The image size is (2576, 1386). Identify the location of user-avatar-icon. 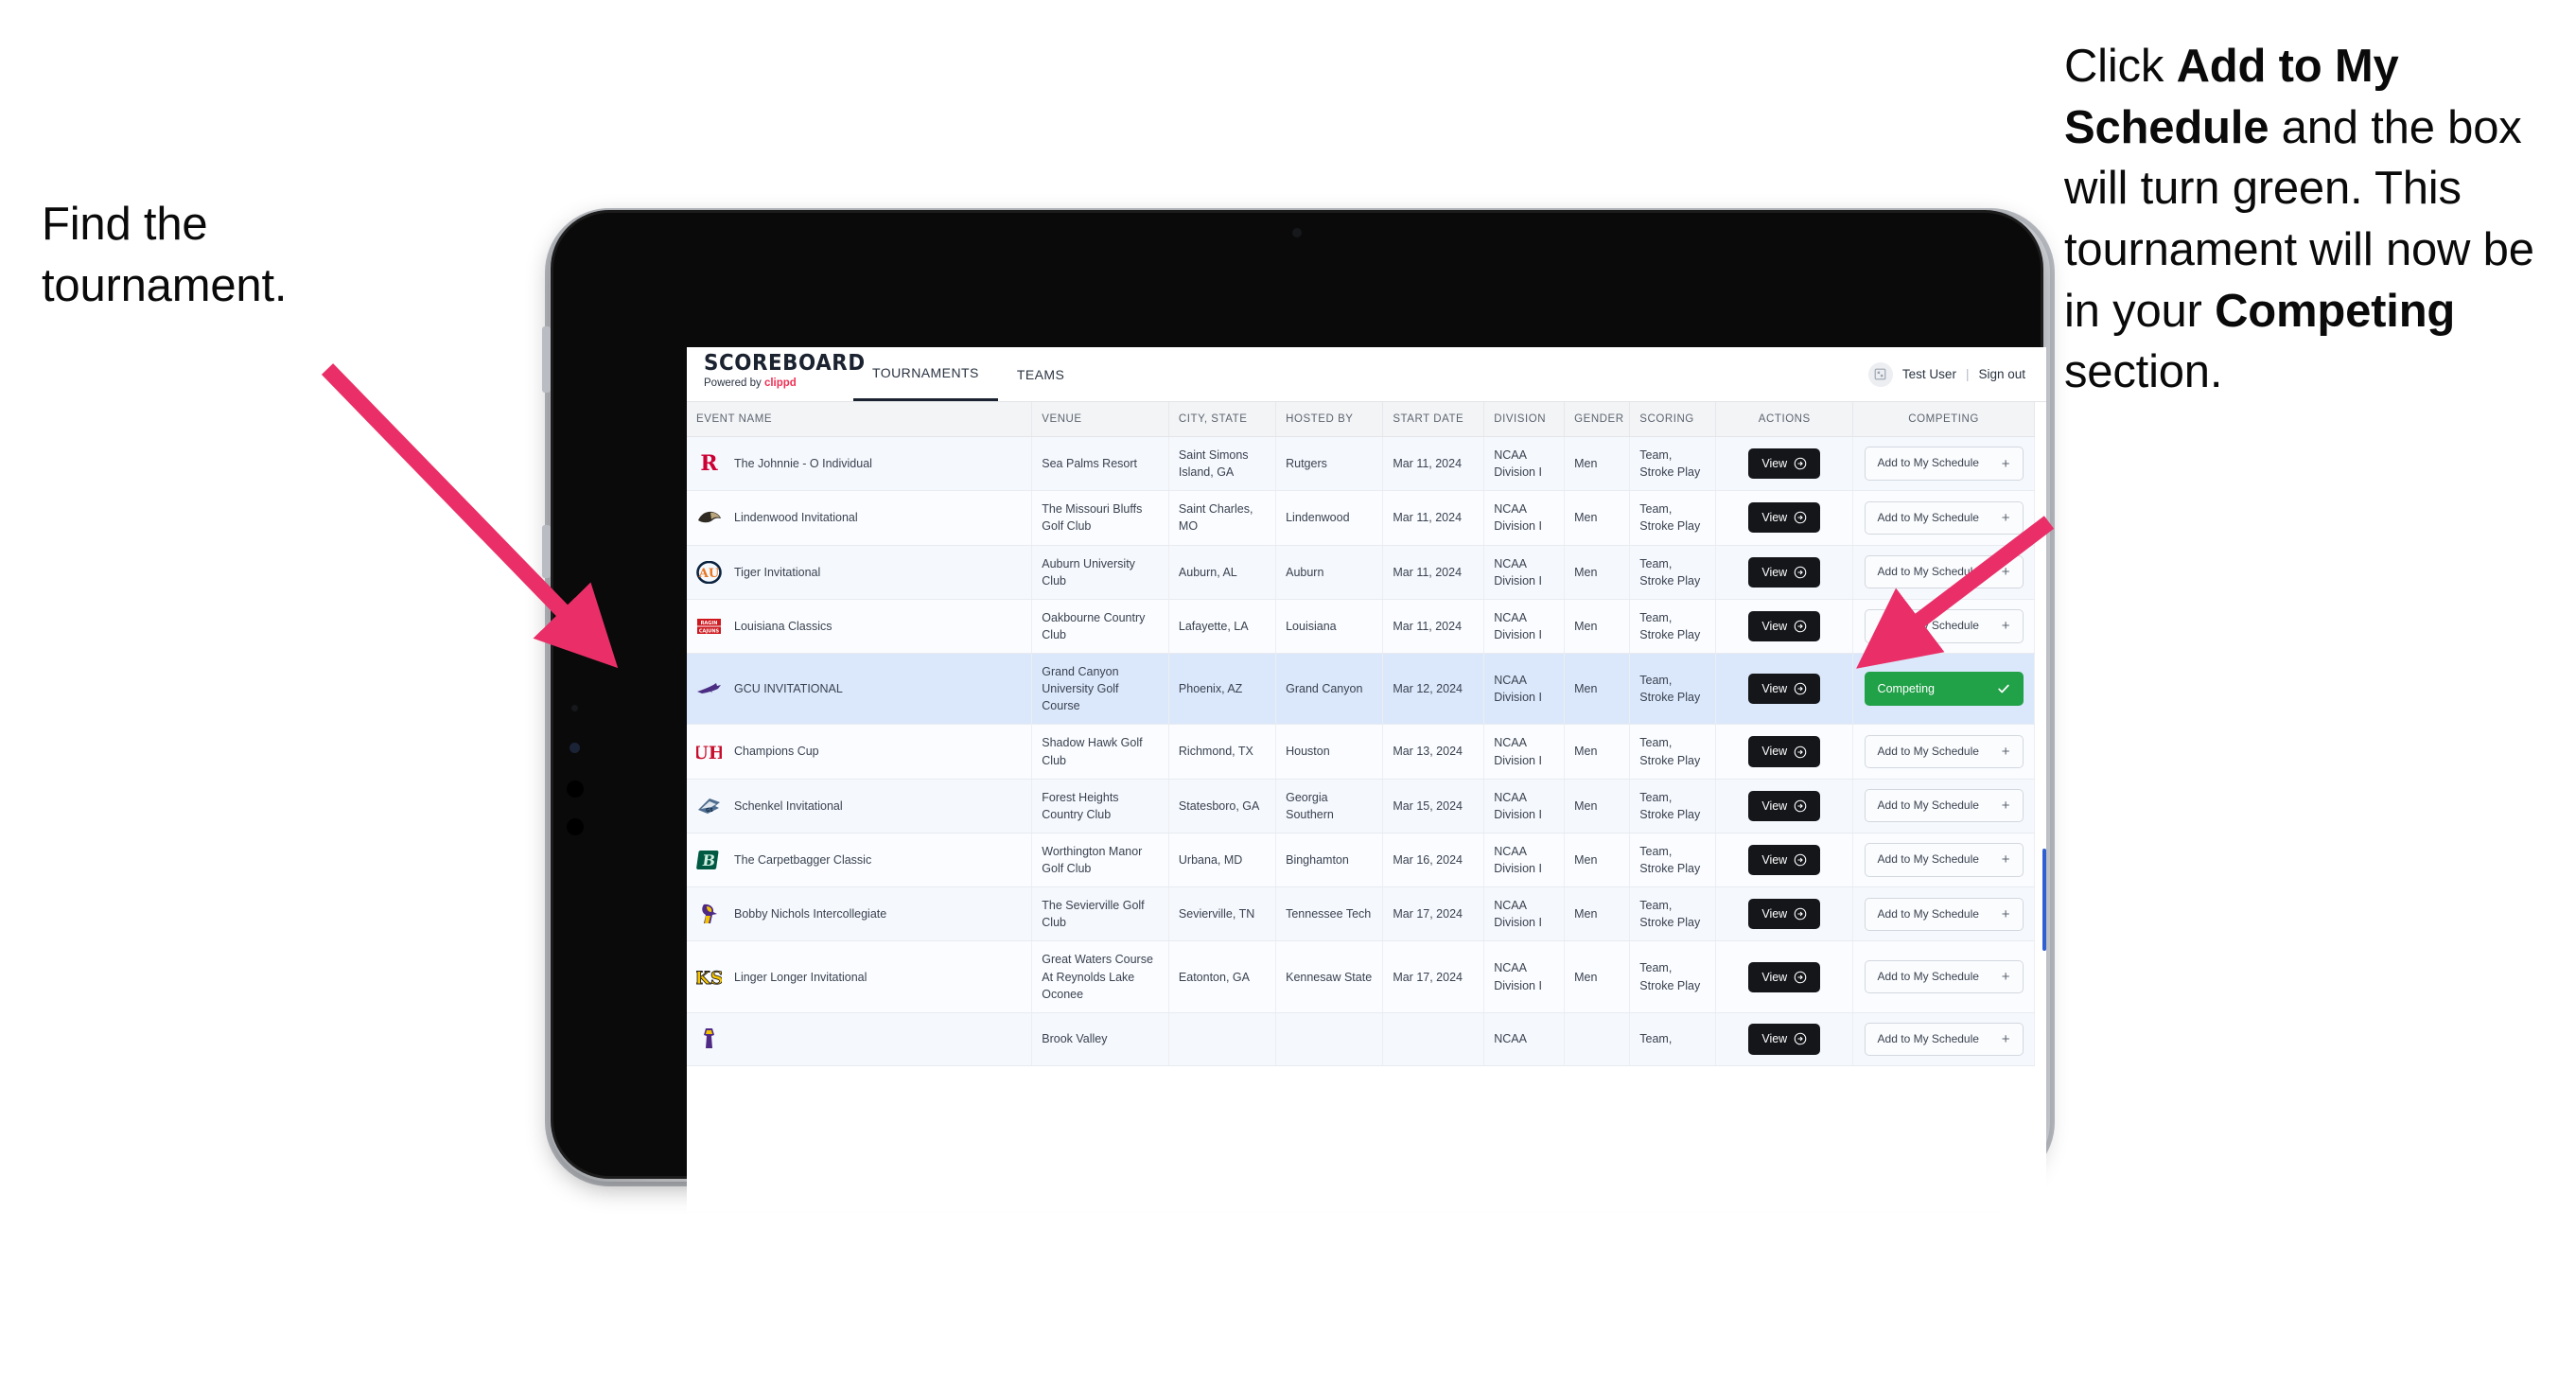
(1880, 374).